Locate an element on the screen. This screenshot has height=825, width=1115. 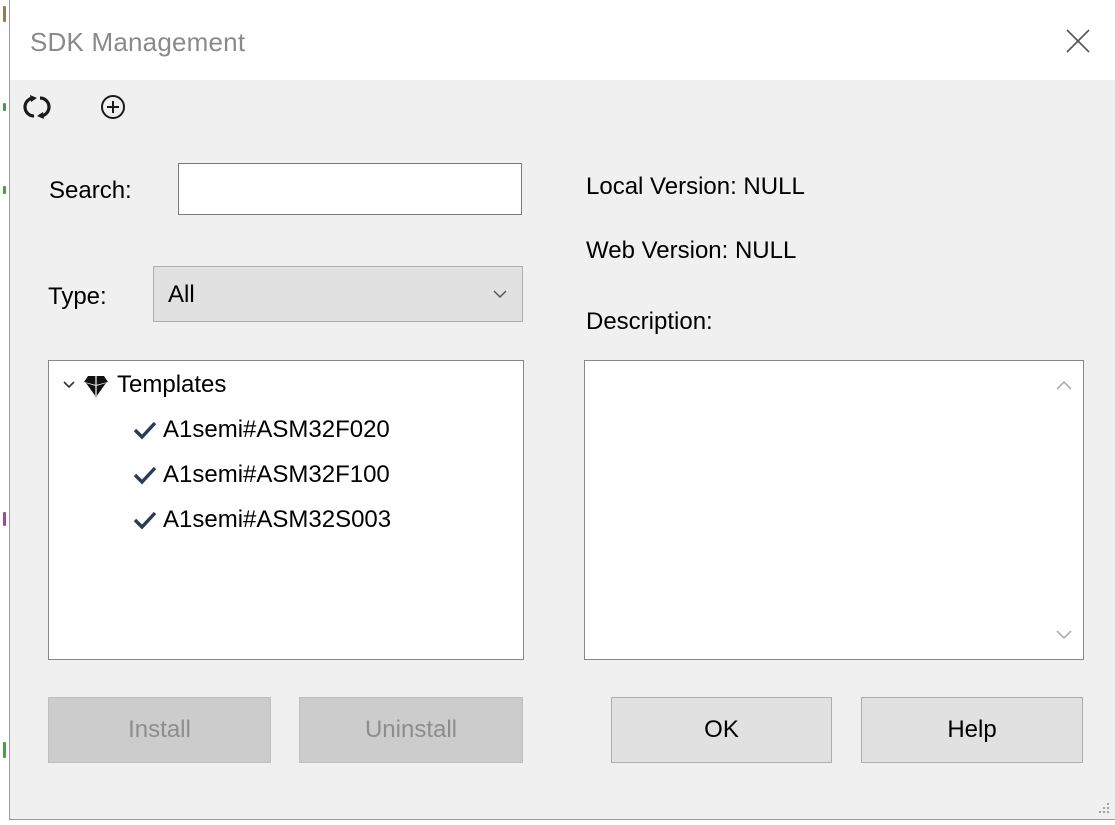
tree-item: A1semi#ASM32F020 is located at coordinates (261, 430).